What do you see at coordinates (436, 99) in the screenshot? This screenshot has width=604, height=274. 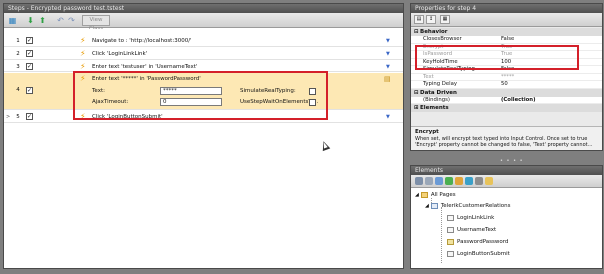 I see `property-name: (Bindings)` at bounding box center [436, 99].